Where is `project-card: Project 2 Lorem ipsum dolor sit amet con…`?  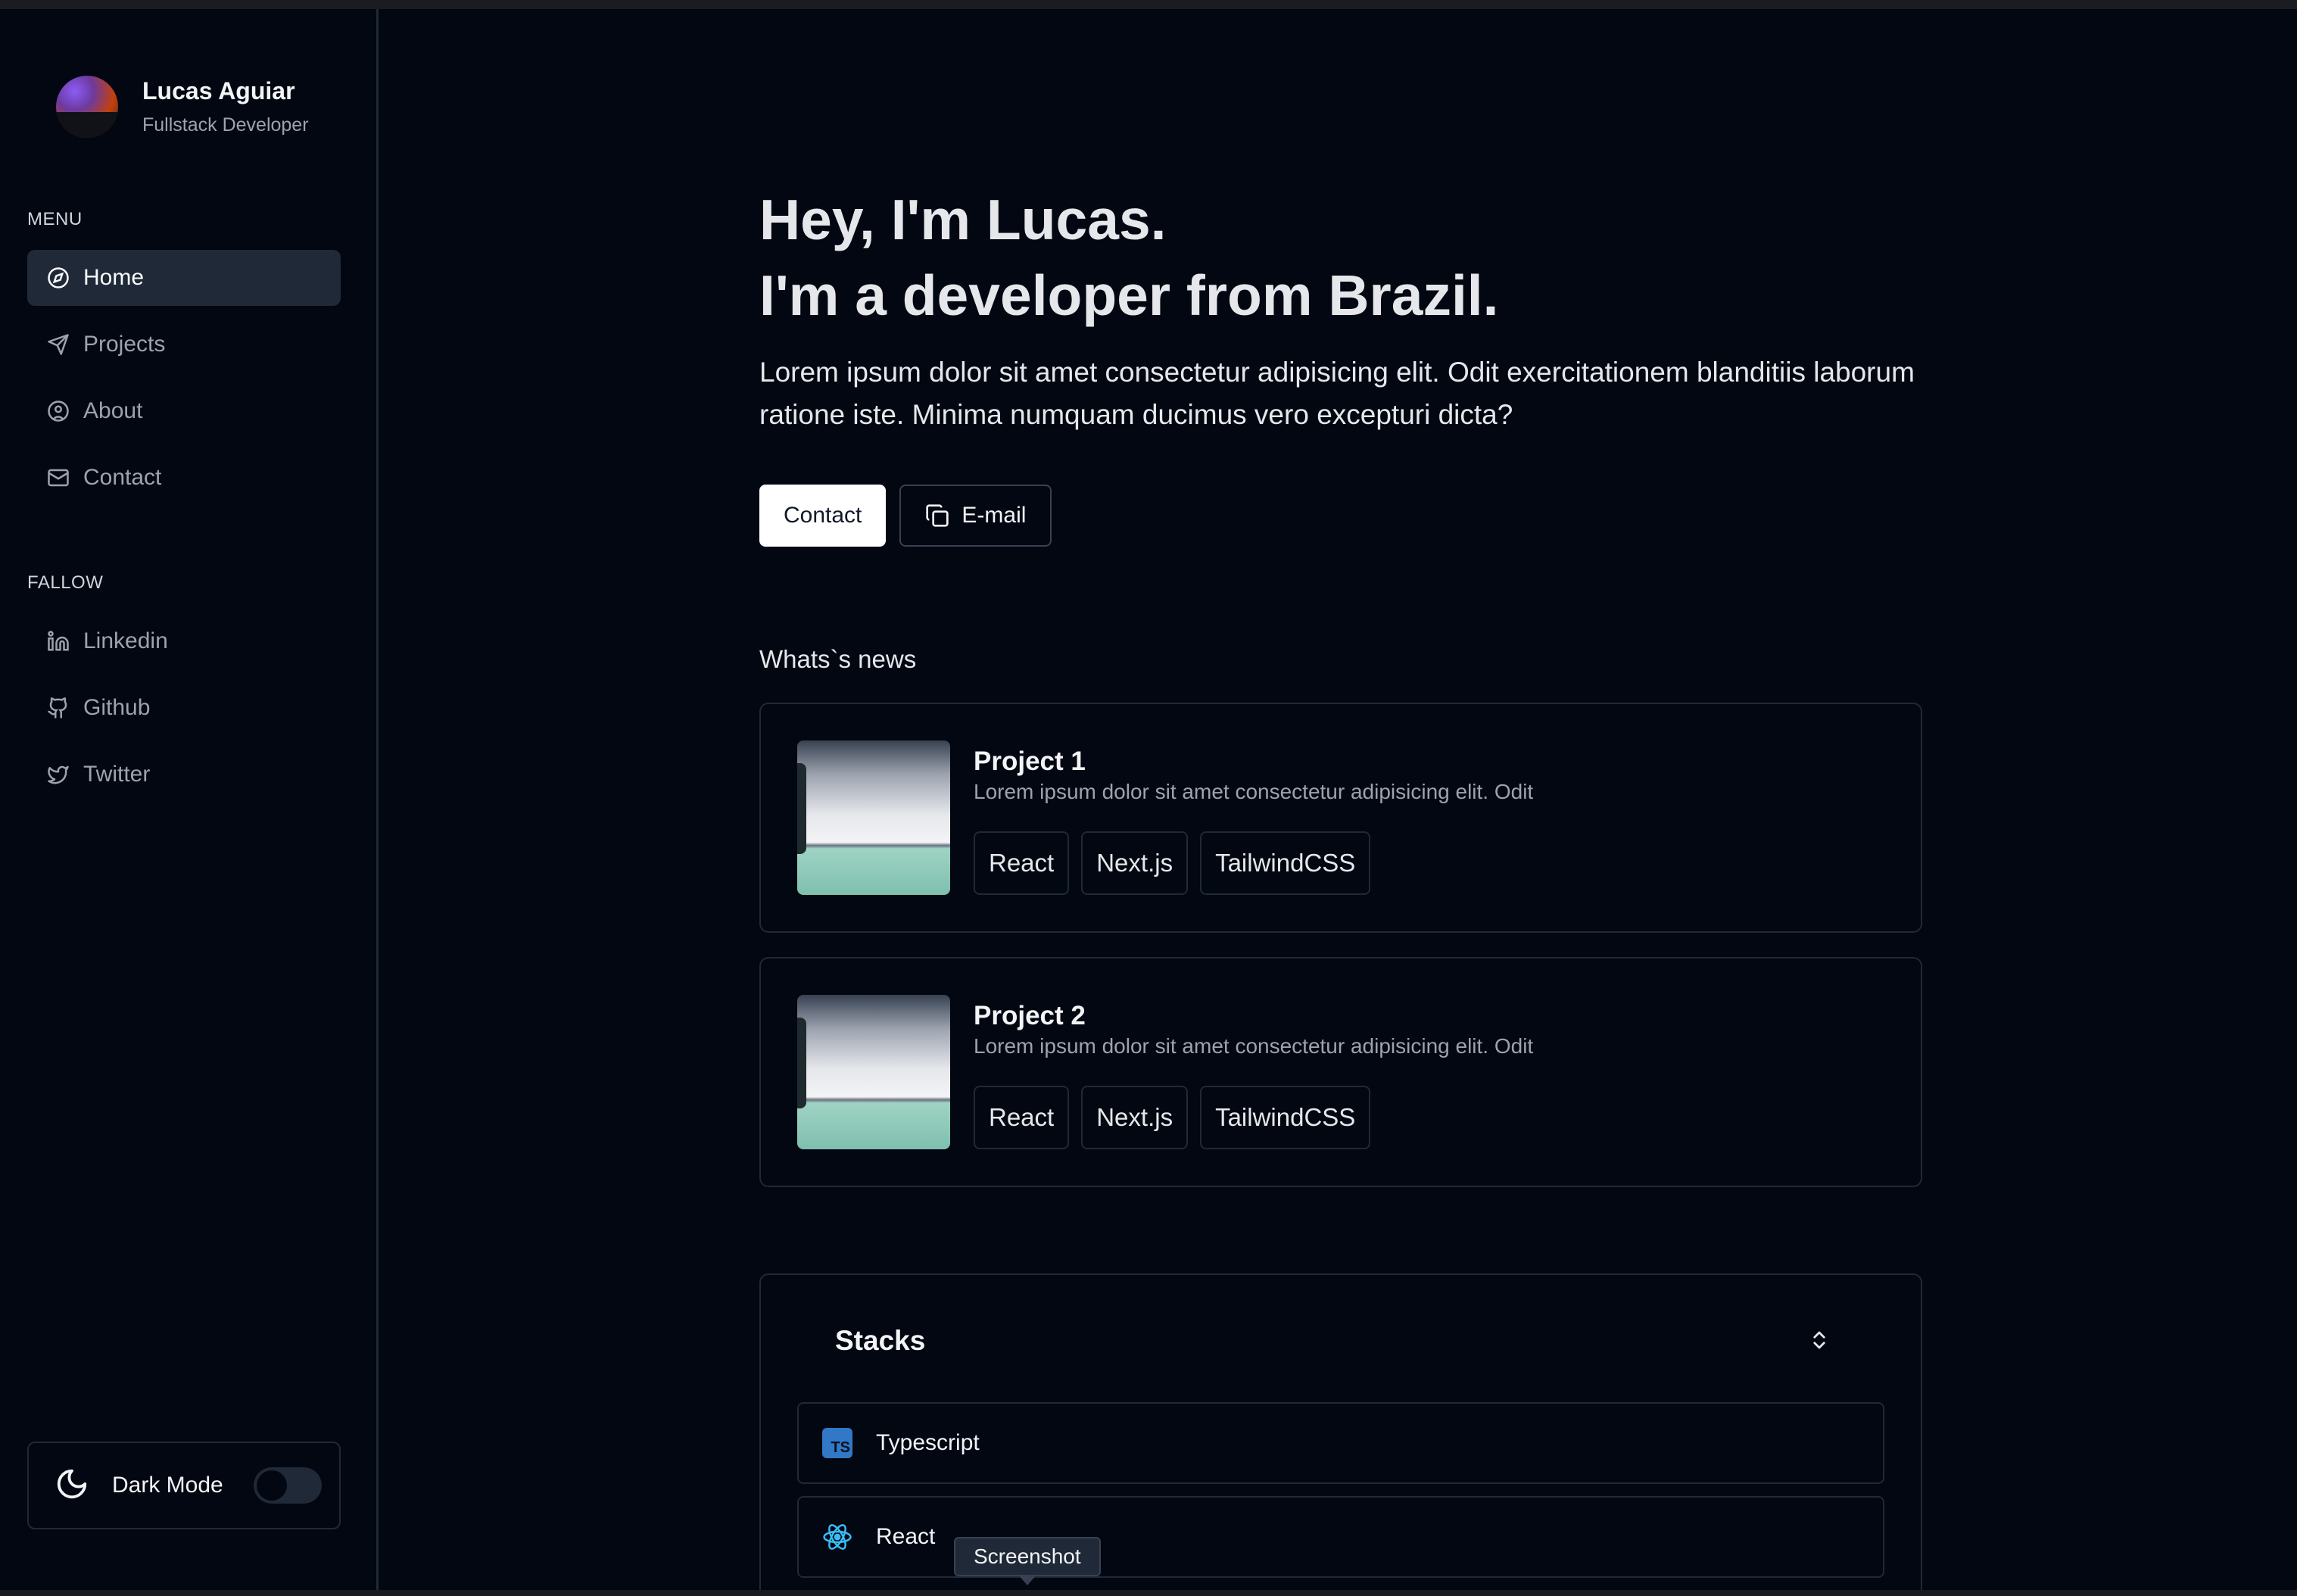 project-card: Project 2 Lorem ipsum dolor sit amet con… is located at coordinates (1340, 1072).